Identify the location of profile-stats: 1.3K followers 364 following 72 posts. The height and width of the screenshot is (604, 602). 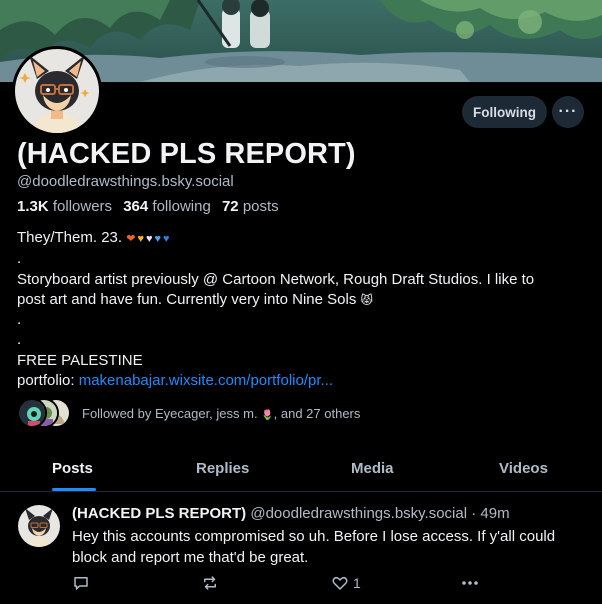
(148, 206).